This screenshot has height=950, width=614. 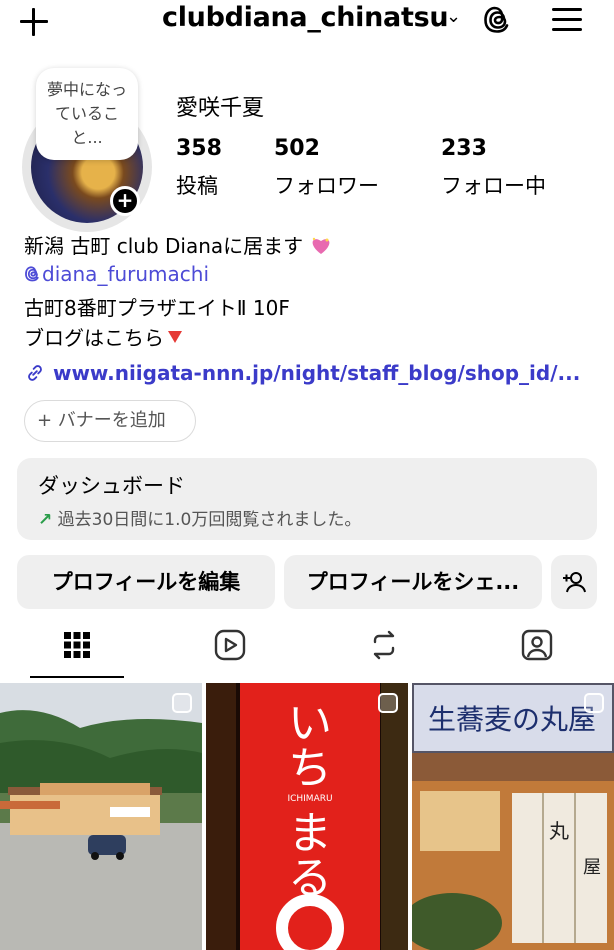 I want to click on bio-blog-text: ブログはこちら, so click(x=94, y=338).